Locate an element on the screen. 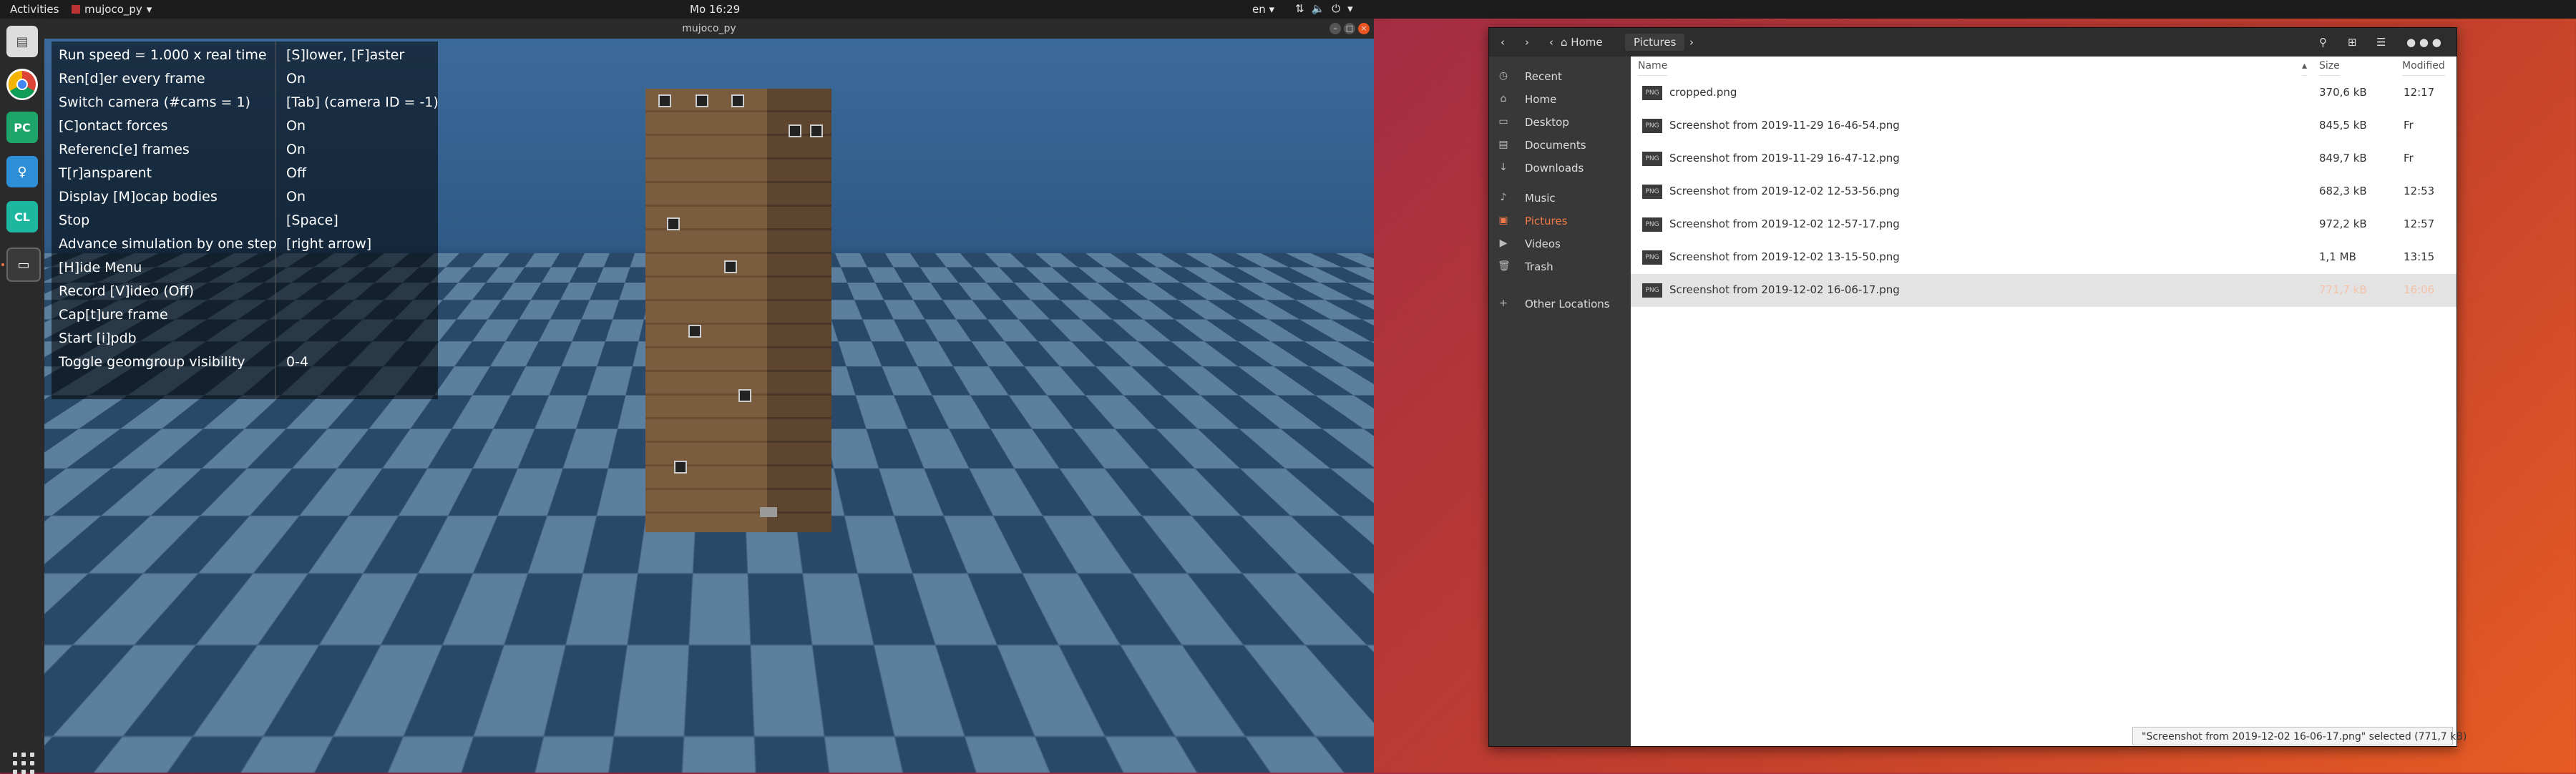  sidebar-item-label: Trash is located at coordinates (1539, 266).